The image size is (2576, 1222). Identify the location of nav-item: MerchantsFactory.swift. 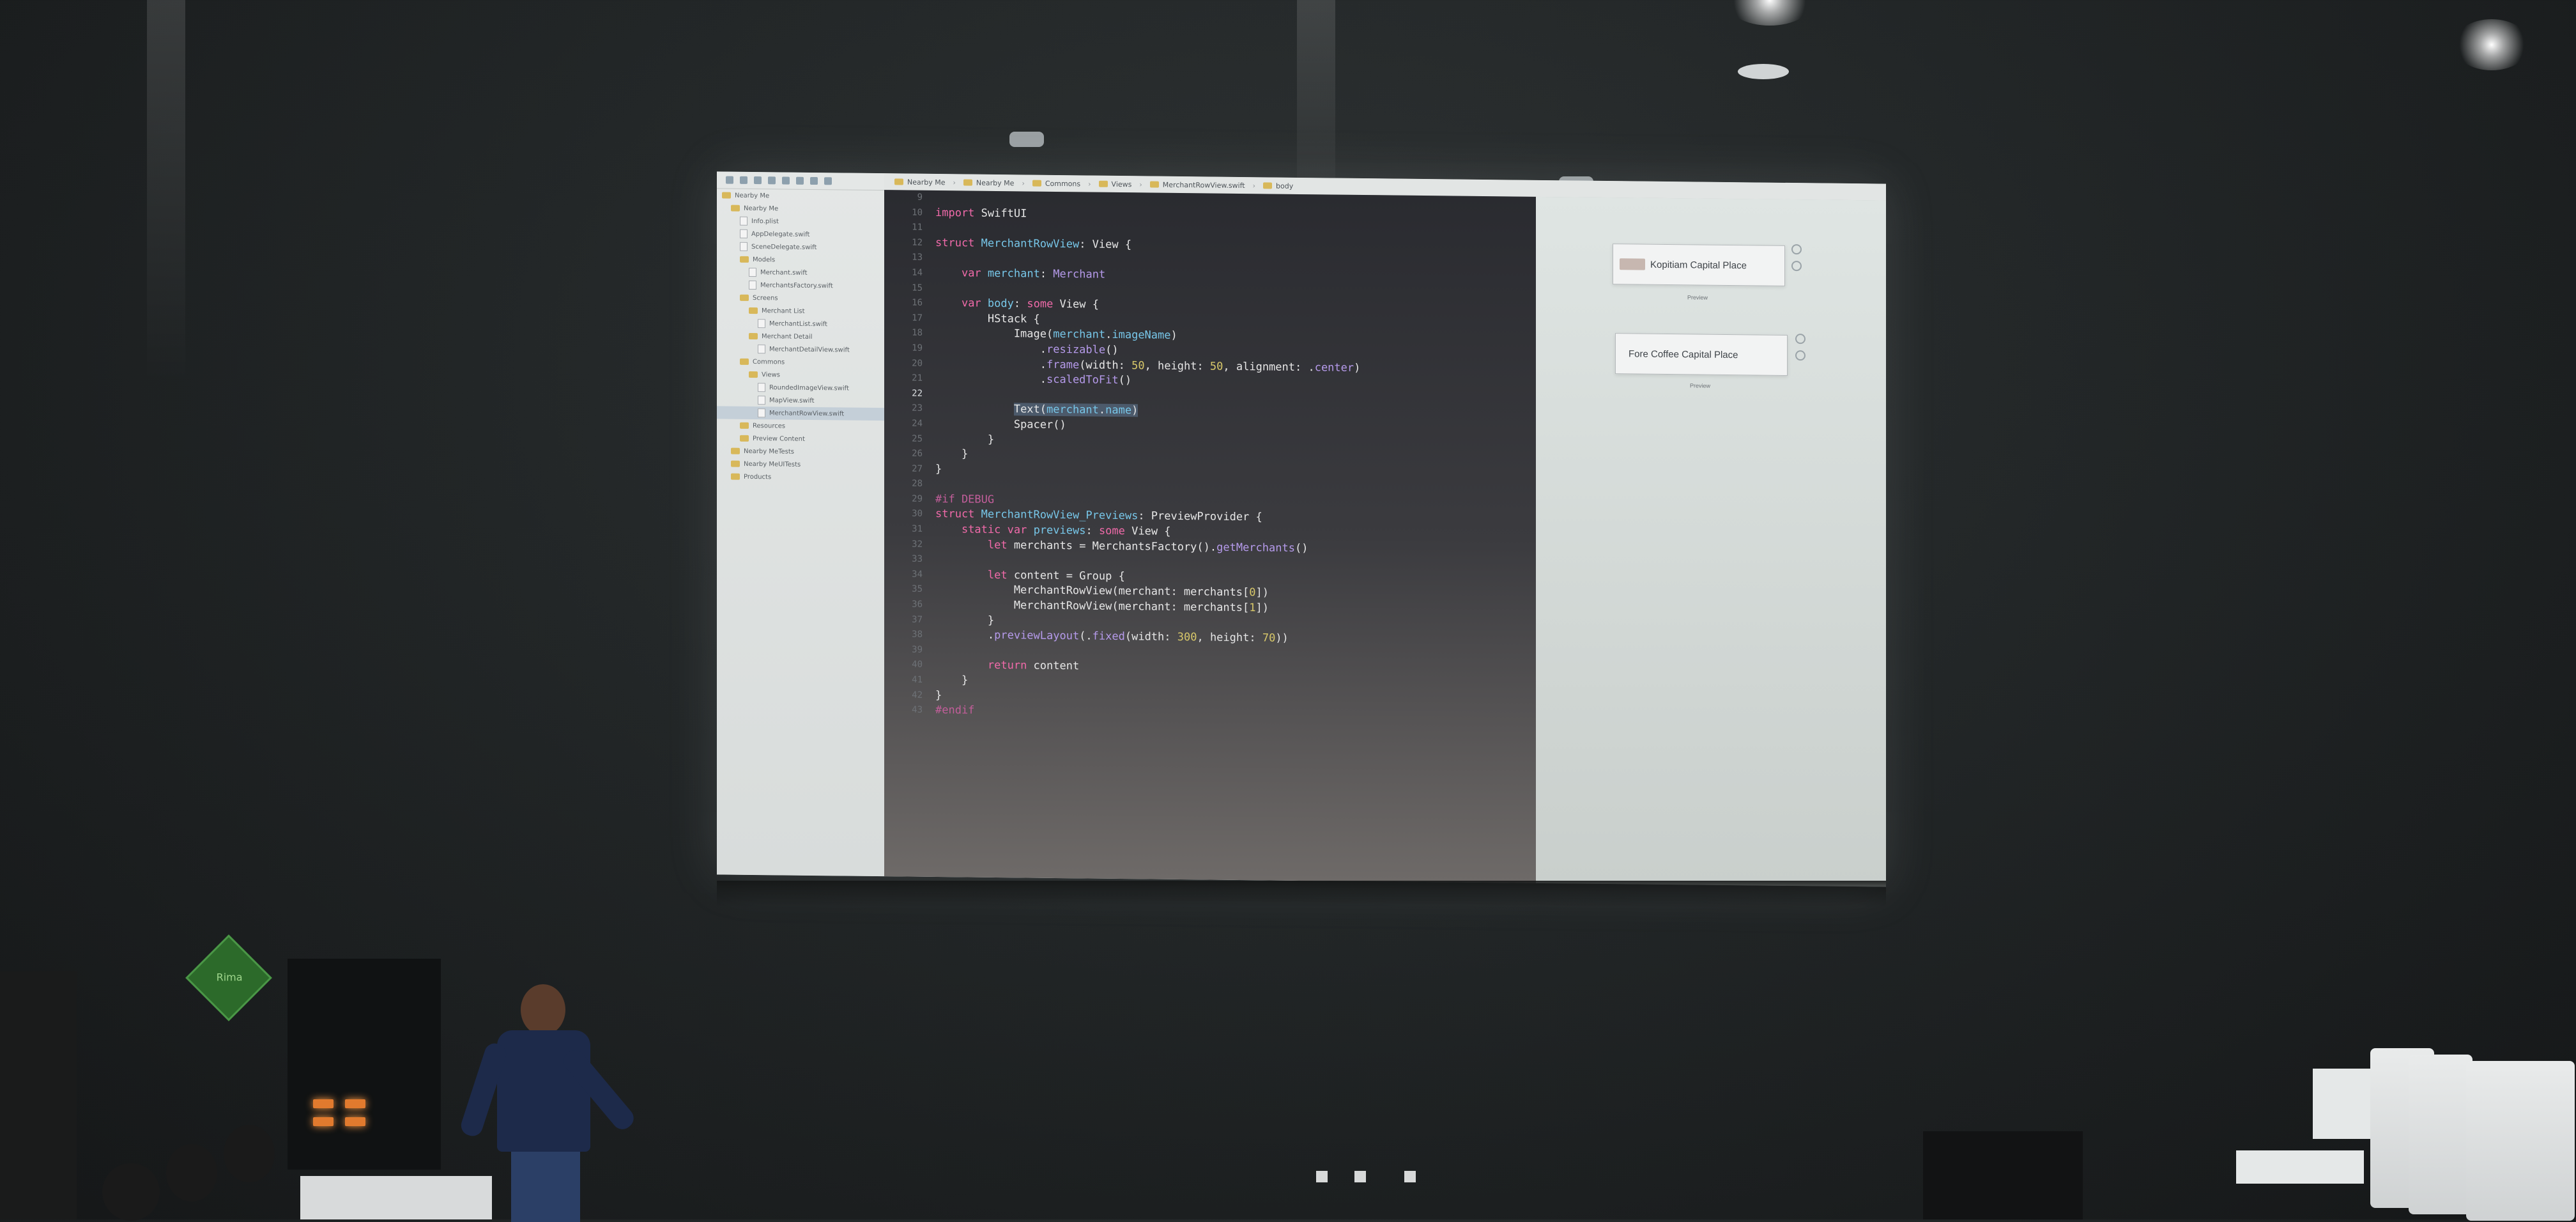
(800, 285).